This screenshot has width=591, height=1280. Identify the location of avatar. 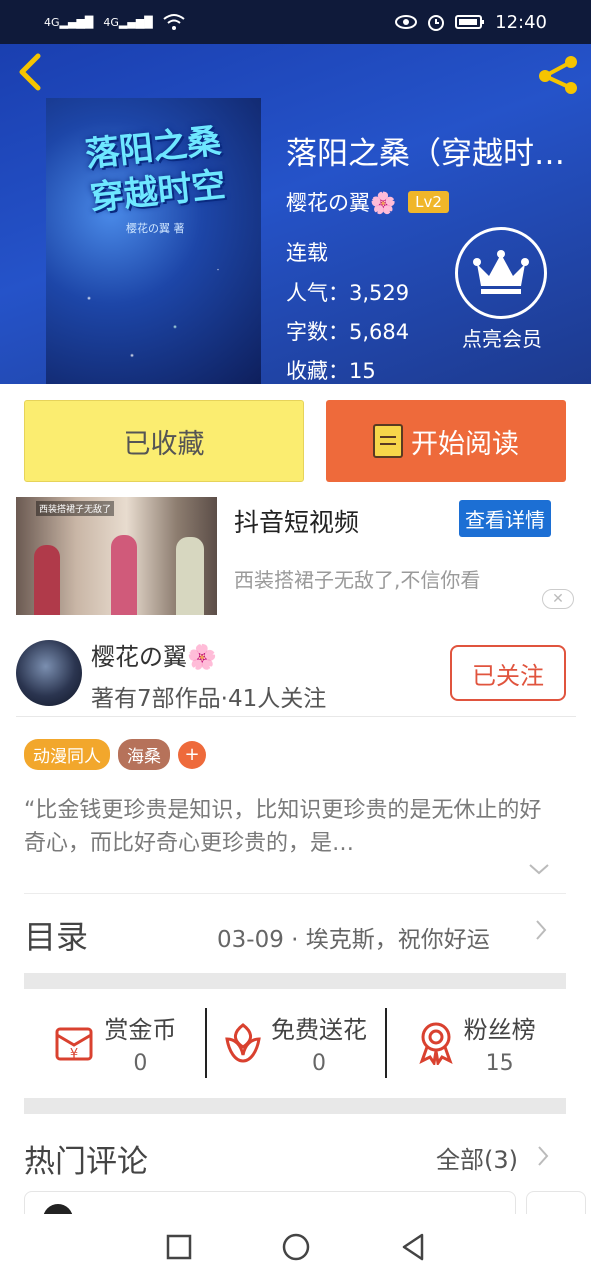
(49, 673).